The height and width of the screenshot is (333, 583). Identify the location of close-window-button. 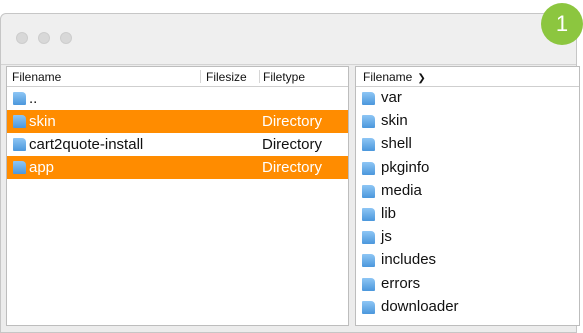
(22, 38).